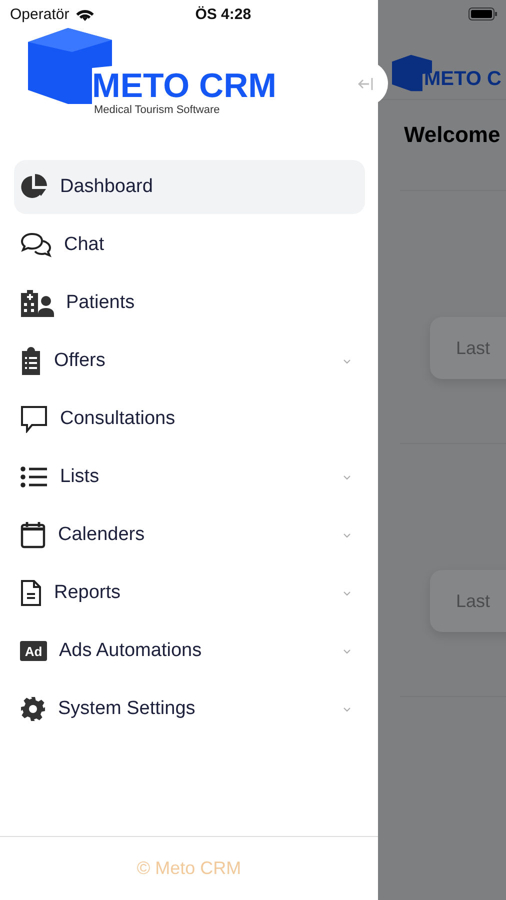 This screenshot has width=506, height=900. What do you see at coordinates (189, 245) in the screenshot?
I see `menu-item: Chat` at bounding box center [189, 245].